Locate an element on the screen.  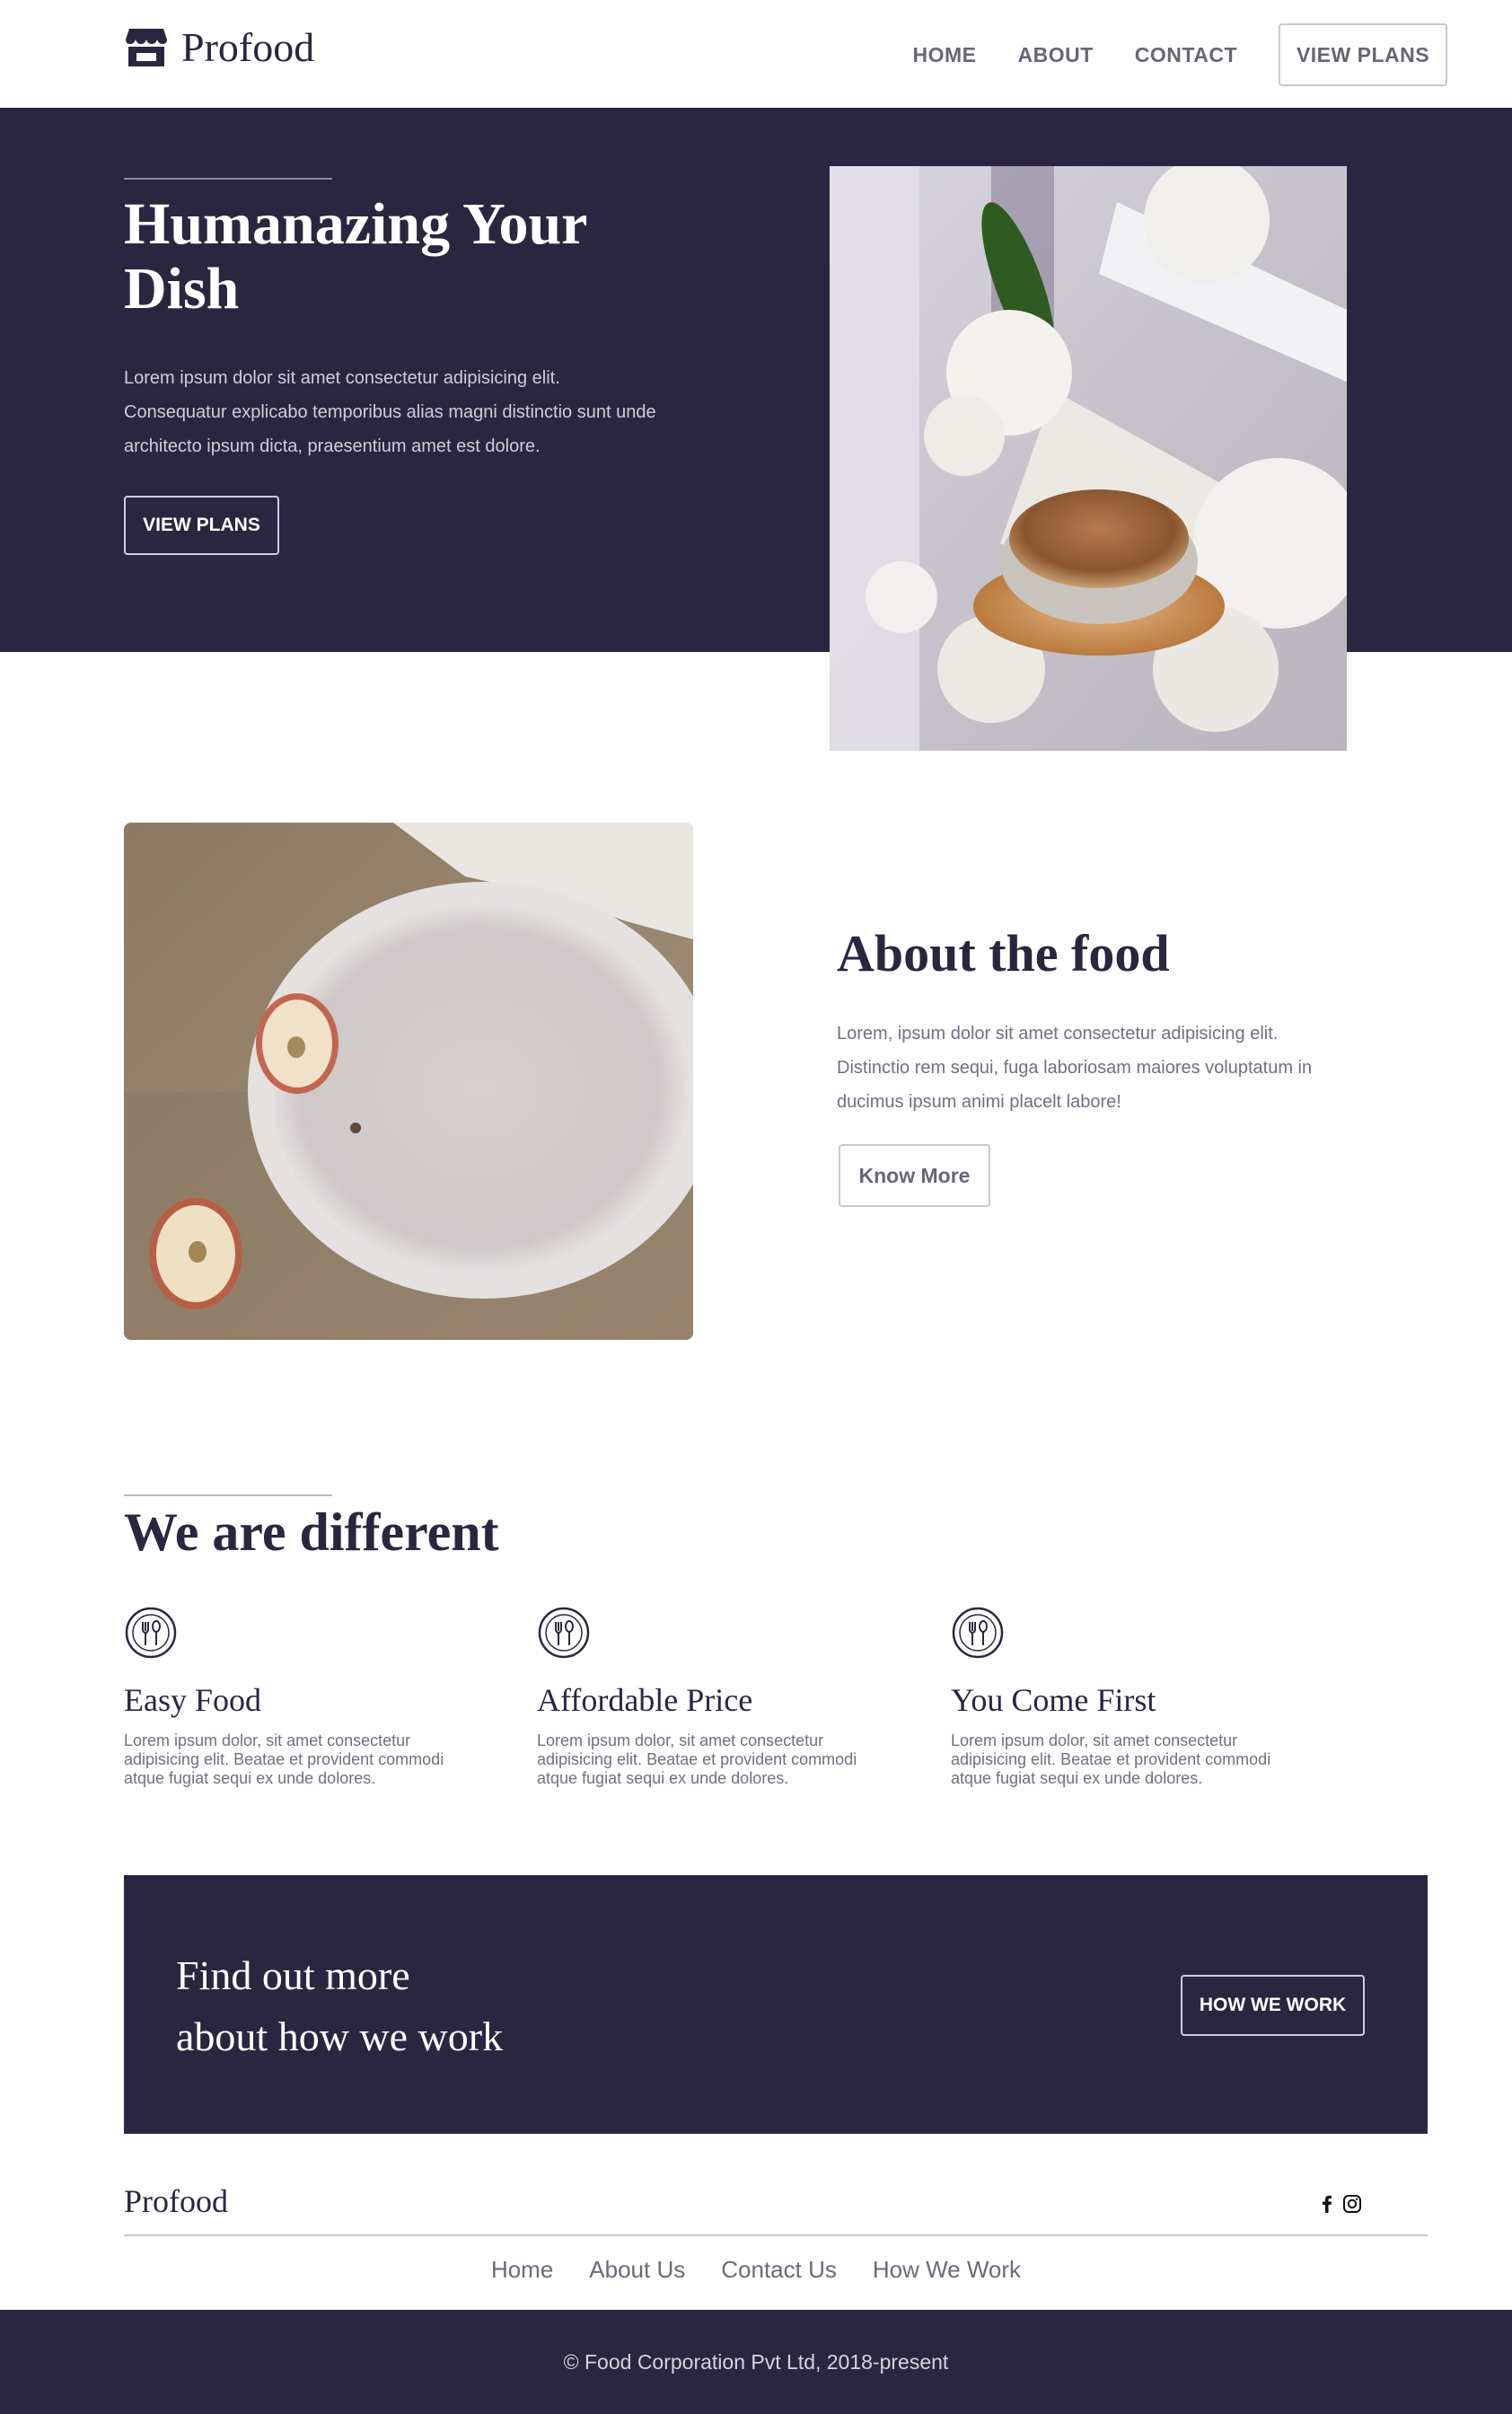
cta-title-line-1: Find out more is located at coordinates (293, 1975).